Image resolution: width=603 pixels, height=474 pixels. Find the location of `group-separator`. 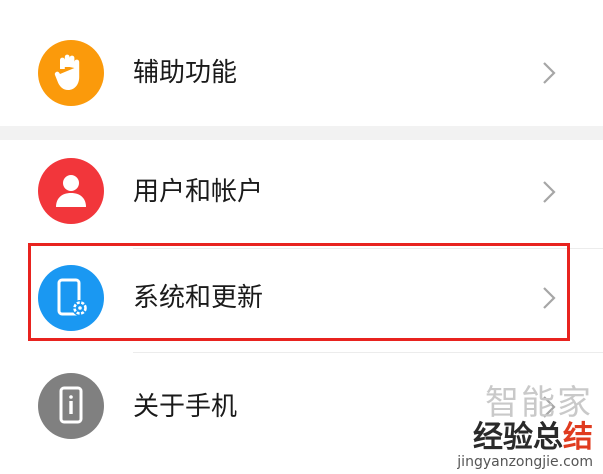

group-separator is located at coordinates (301, 133).